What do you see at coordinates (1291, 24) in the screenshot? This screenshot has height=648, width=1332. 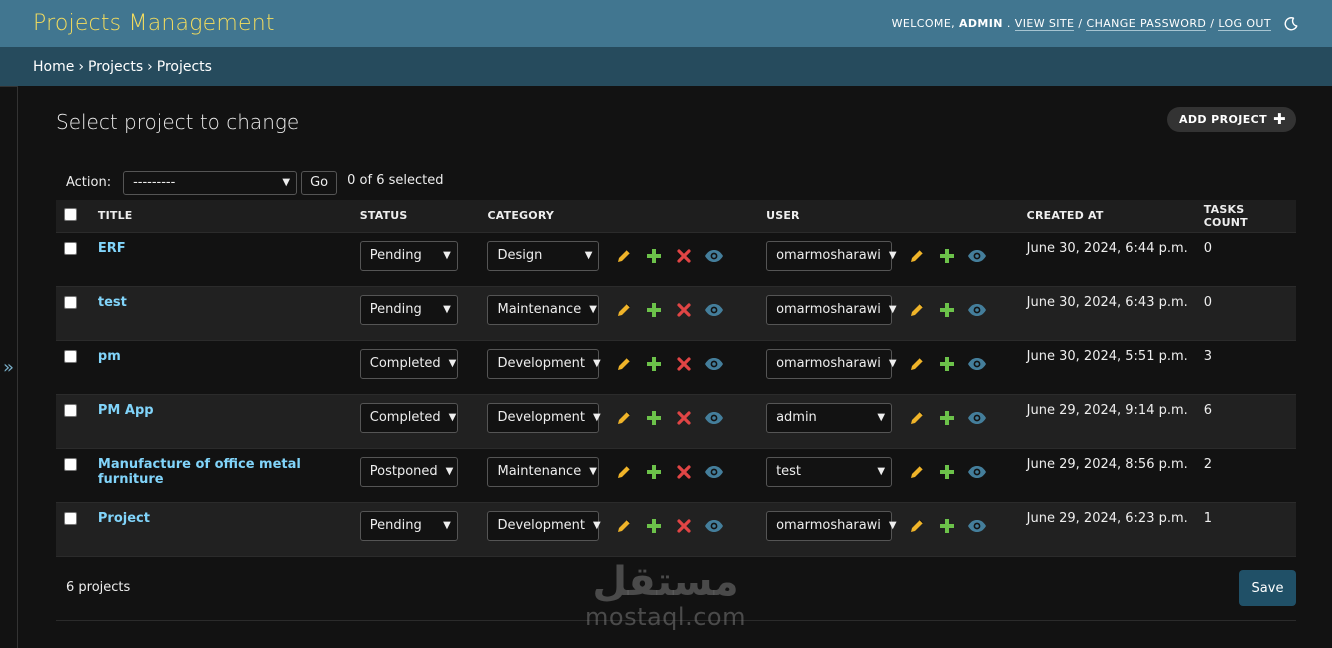 I see `moon-icon` at bounding box center [1291, 24].